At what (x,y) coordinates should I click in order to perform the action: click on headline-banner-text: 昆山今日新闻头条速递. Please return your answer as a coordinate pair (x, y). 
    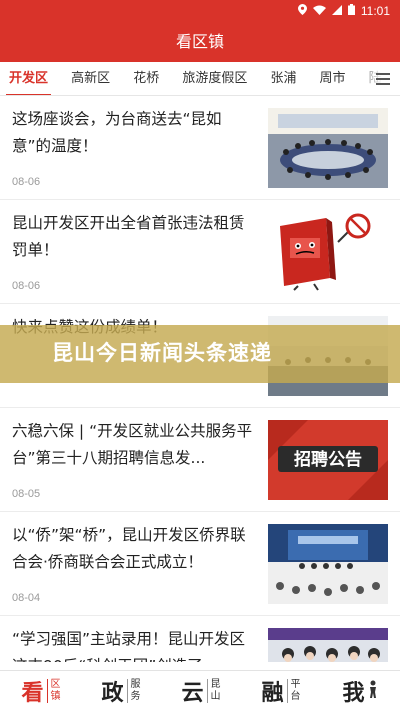
    Looking at the image, I should click on (162, 353).